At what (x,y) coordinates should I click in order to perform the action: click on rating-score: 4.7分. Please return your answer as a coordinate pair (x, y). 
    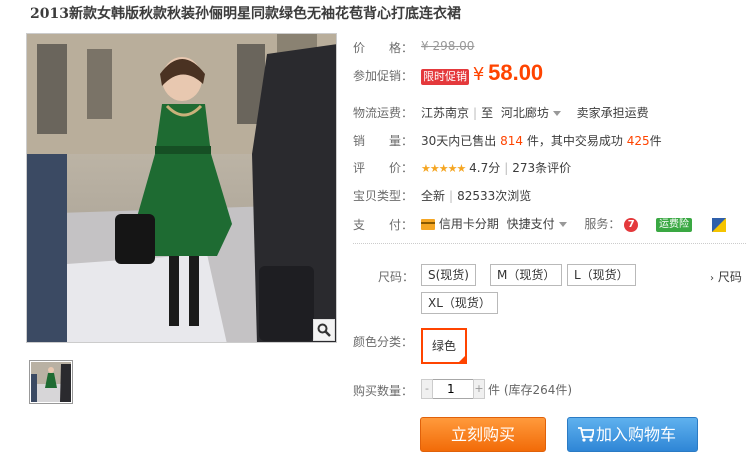
    Looking at the image, I should click on (485, 168).